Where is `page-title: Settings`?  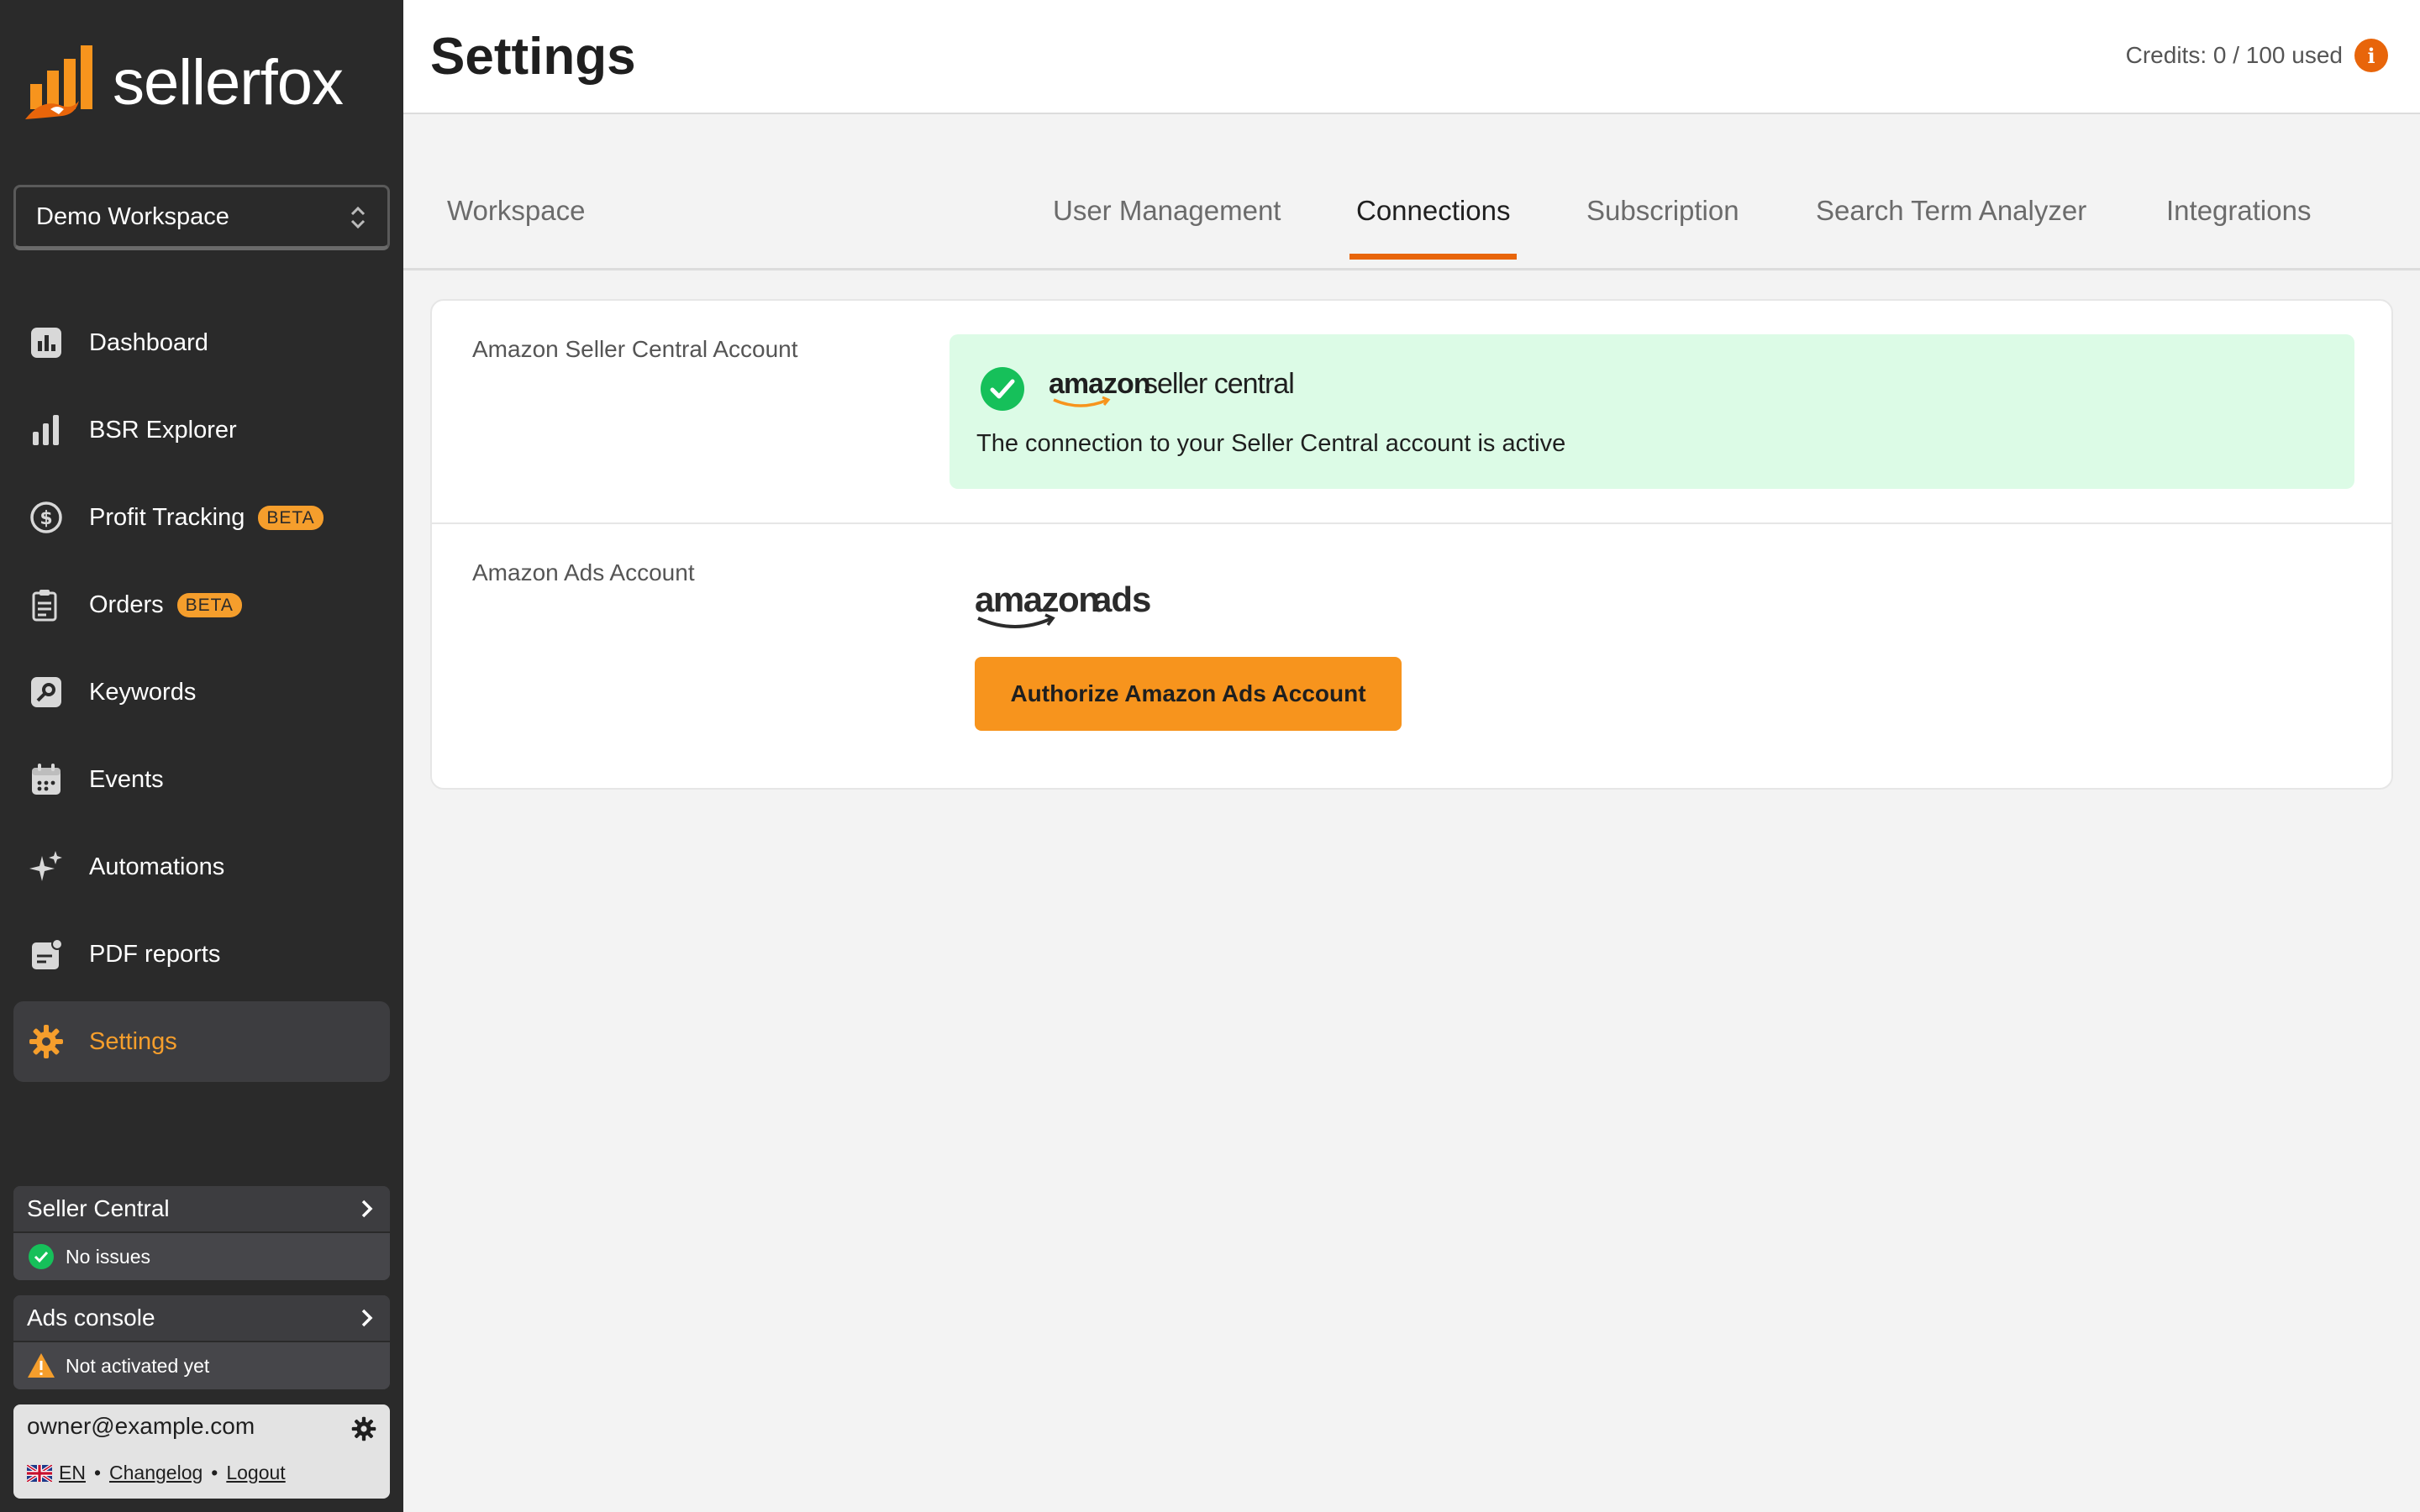 page-title: Settings is located at coordinates (533, 57).